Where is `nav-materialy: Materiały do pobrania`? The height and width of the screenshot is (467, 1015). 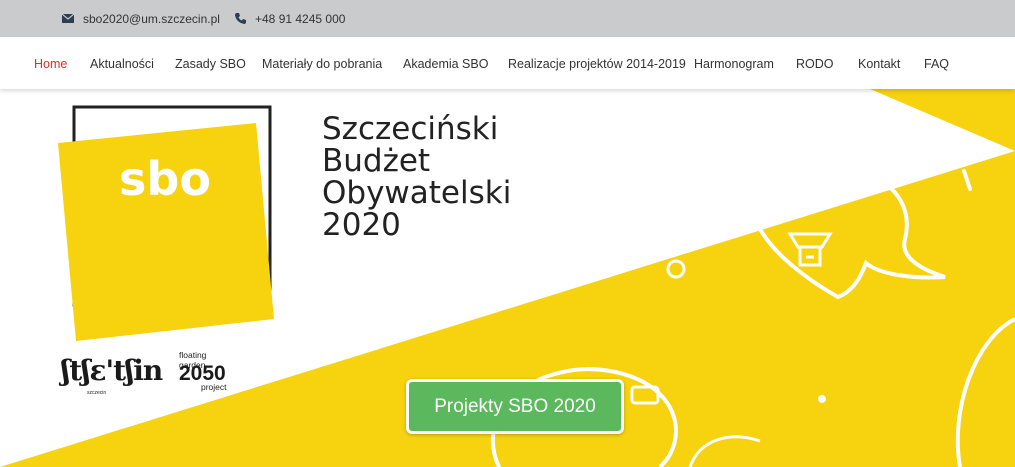
nav-materialy: Materiały do pobrania is located at coordinates (322, 63).